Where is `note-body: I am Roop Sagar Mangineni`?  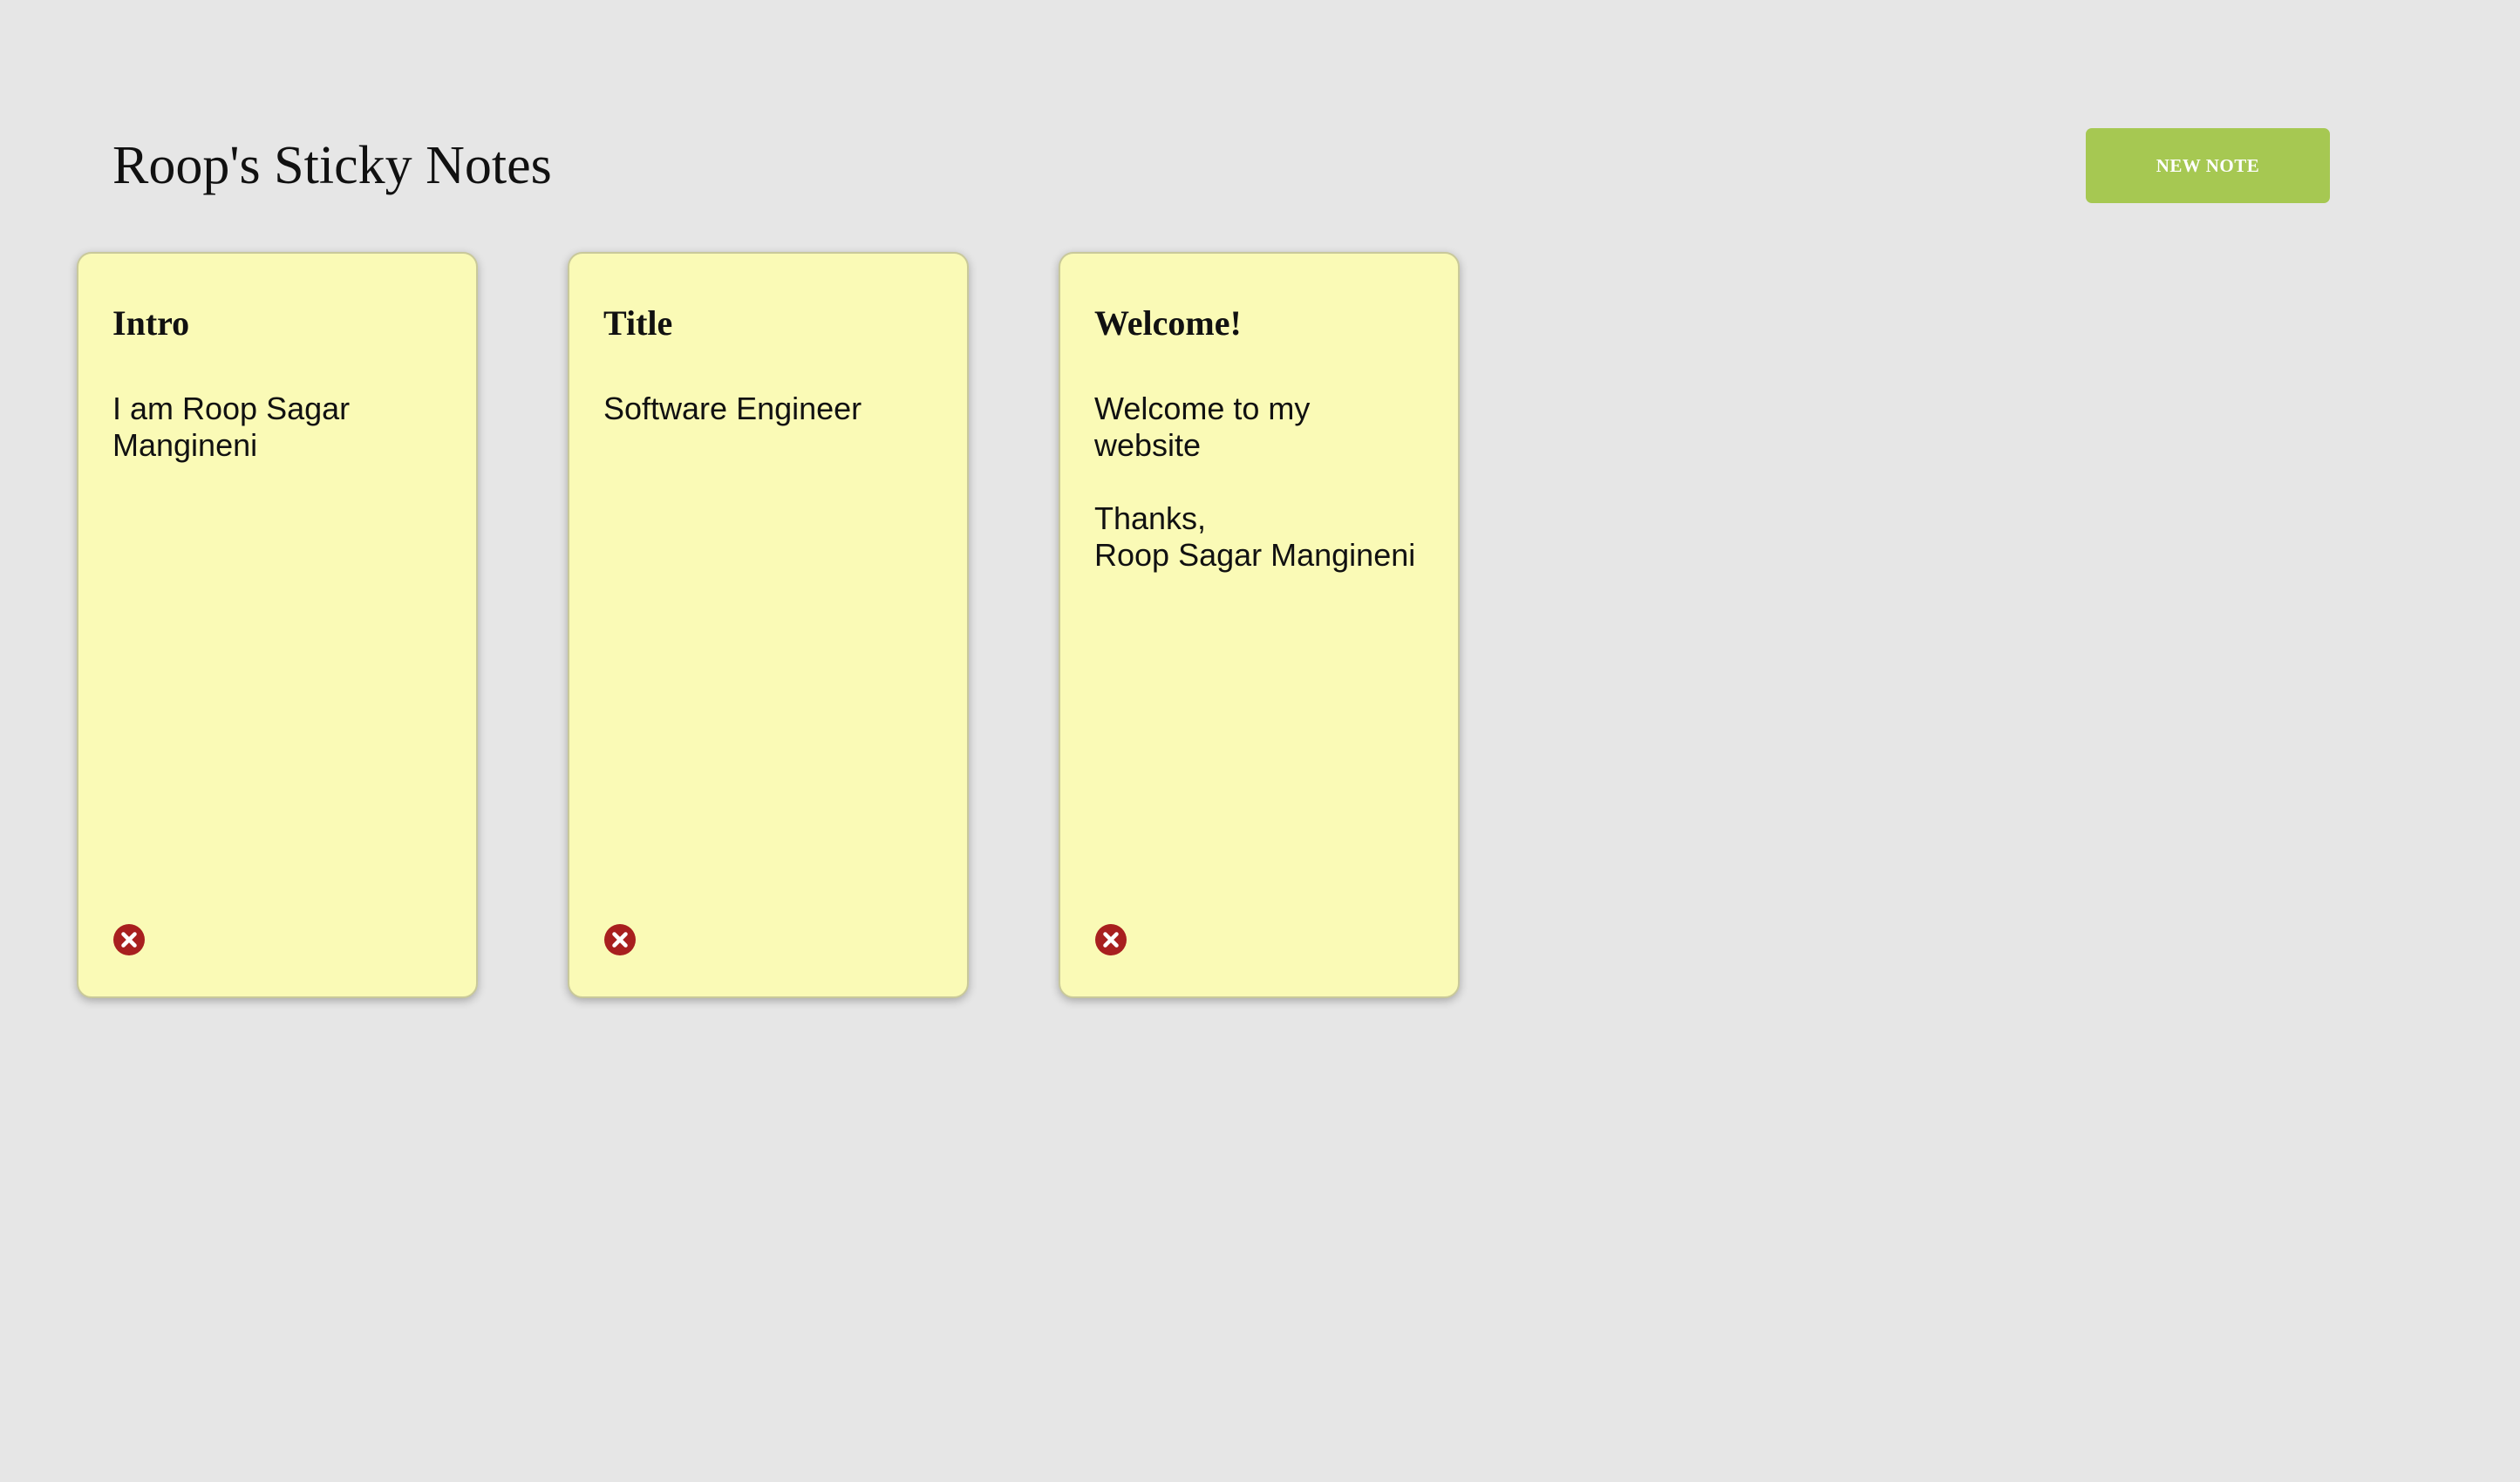
note-body: I am Roop Sagar Mangineni is located at coordinates (282, 427).